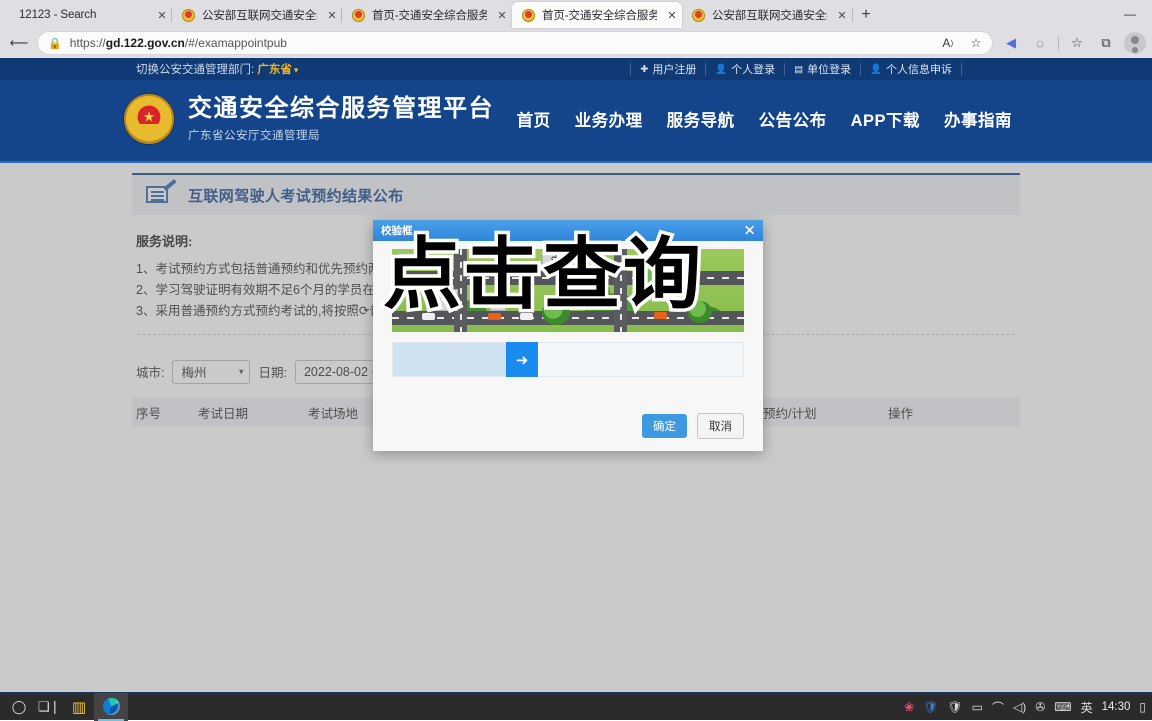  Describe the element at coordinates (609, 119) in the screenshot. I see `nav-item-business: 业务办理` at that location.